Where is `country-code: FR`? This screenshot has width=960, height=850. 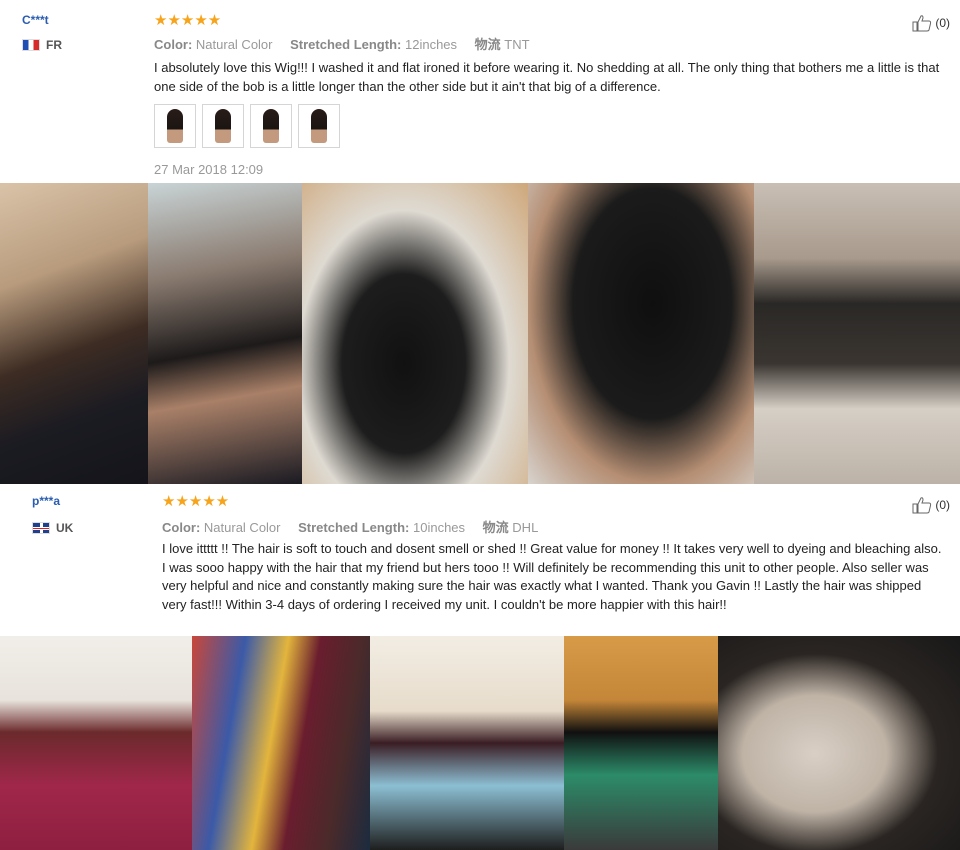
country-code: FR is located at coordinates (54, 45).